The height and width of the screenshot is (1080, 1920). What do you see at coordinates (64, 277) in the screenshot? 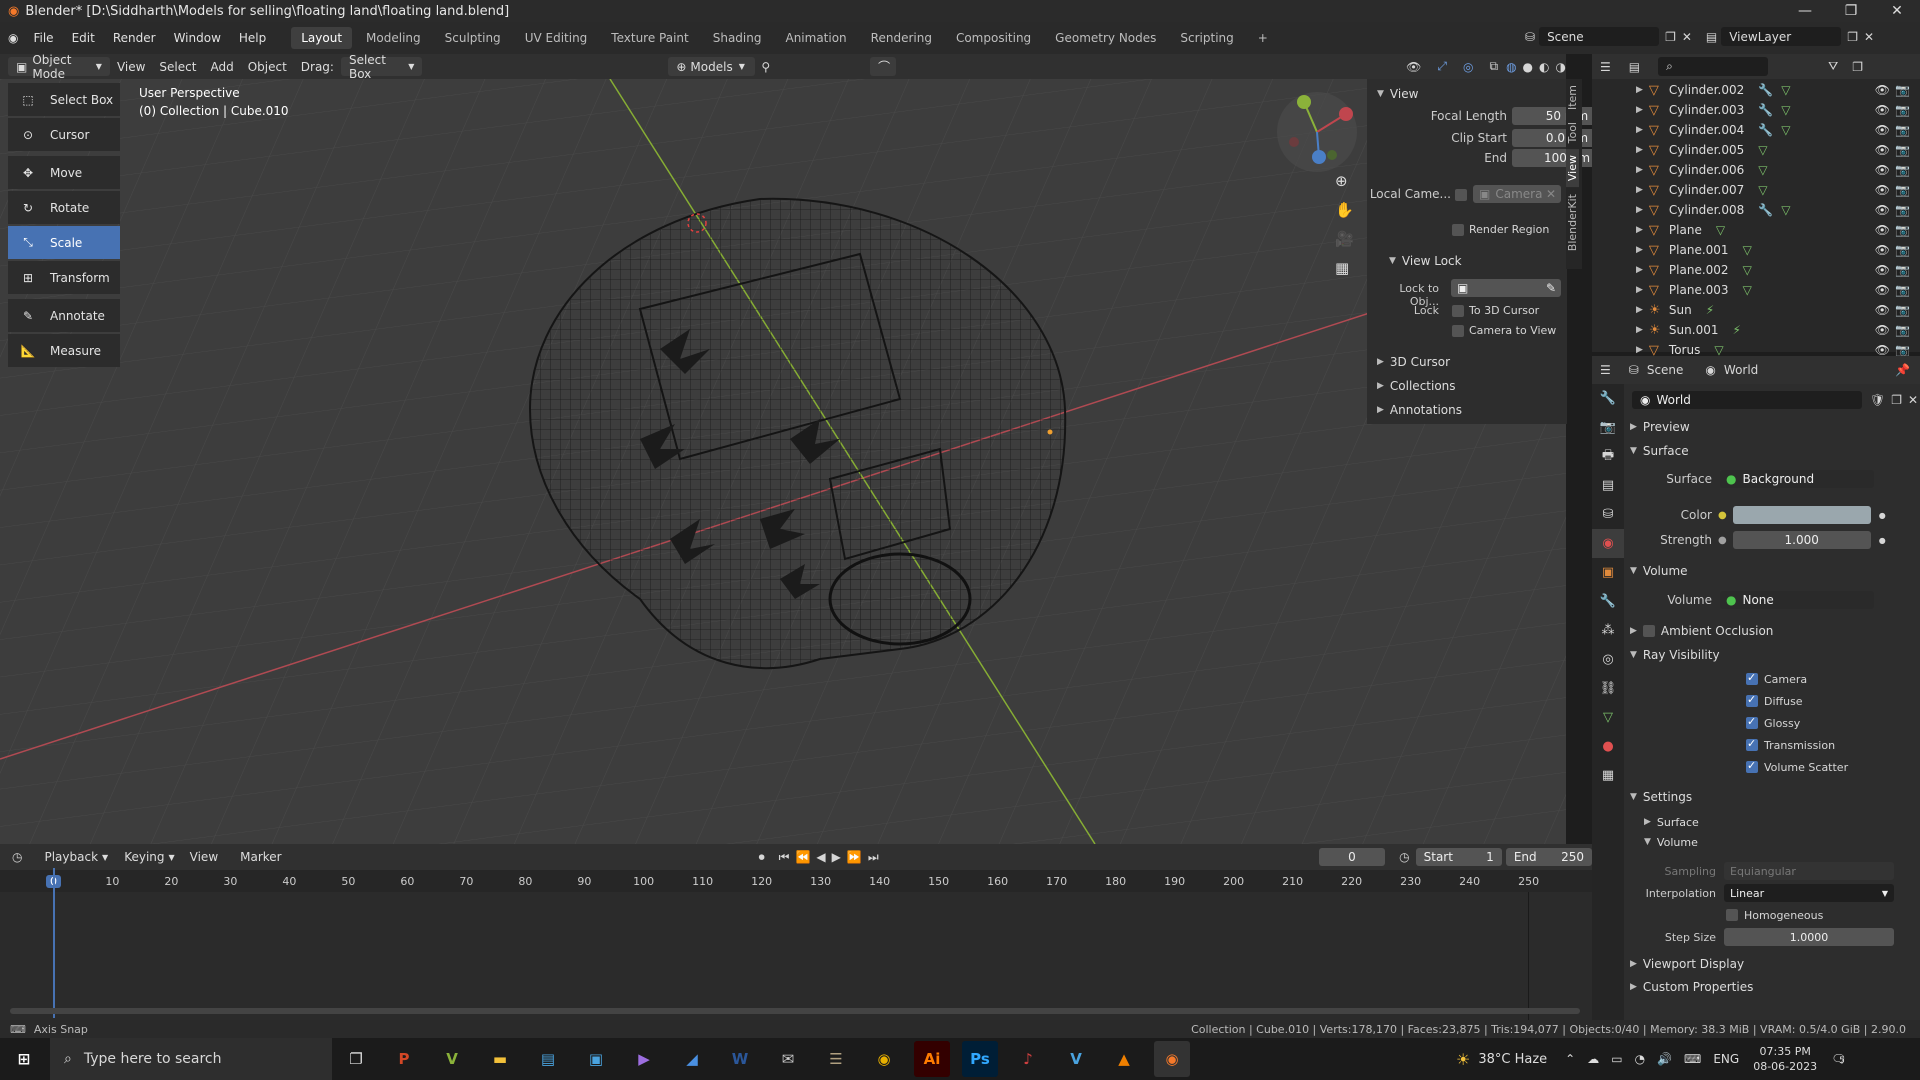
I see `tool-transform: ⊞ Transform` at bounding box center [64, 277].